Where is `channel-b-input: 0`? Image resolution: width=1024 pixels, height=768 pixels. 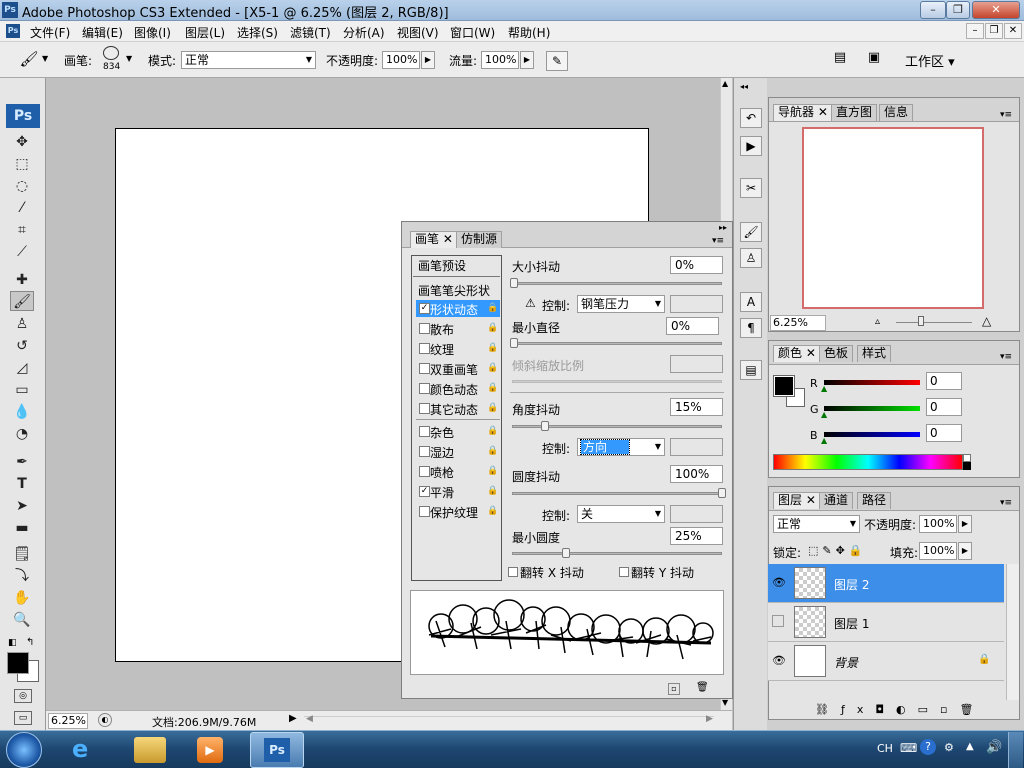 channel-b-input: 0 is located at coordinates (944, 433).